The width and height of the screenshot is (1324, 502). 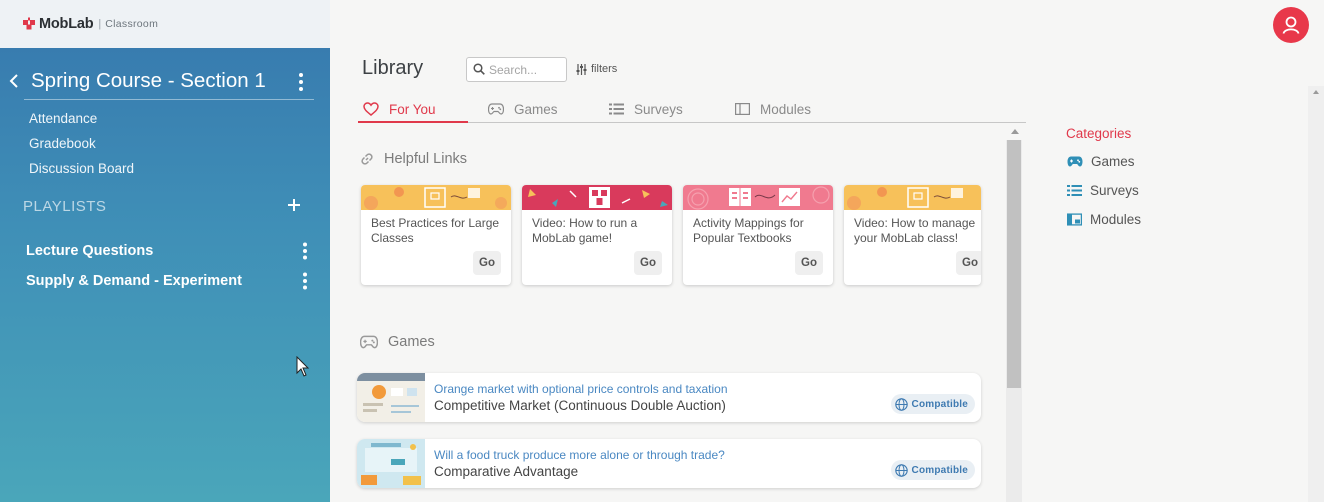 What do you see at coordinates (393, 68) in the screenshot?
I see `page-title: Library` at bounding box center [393, 68].